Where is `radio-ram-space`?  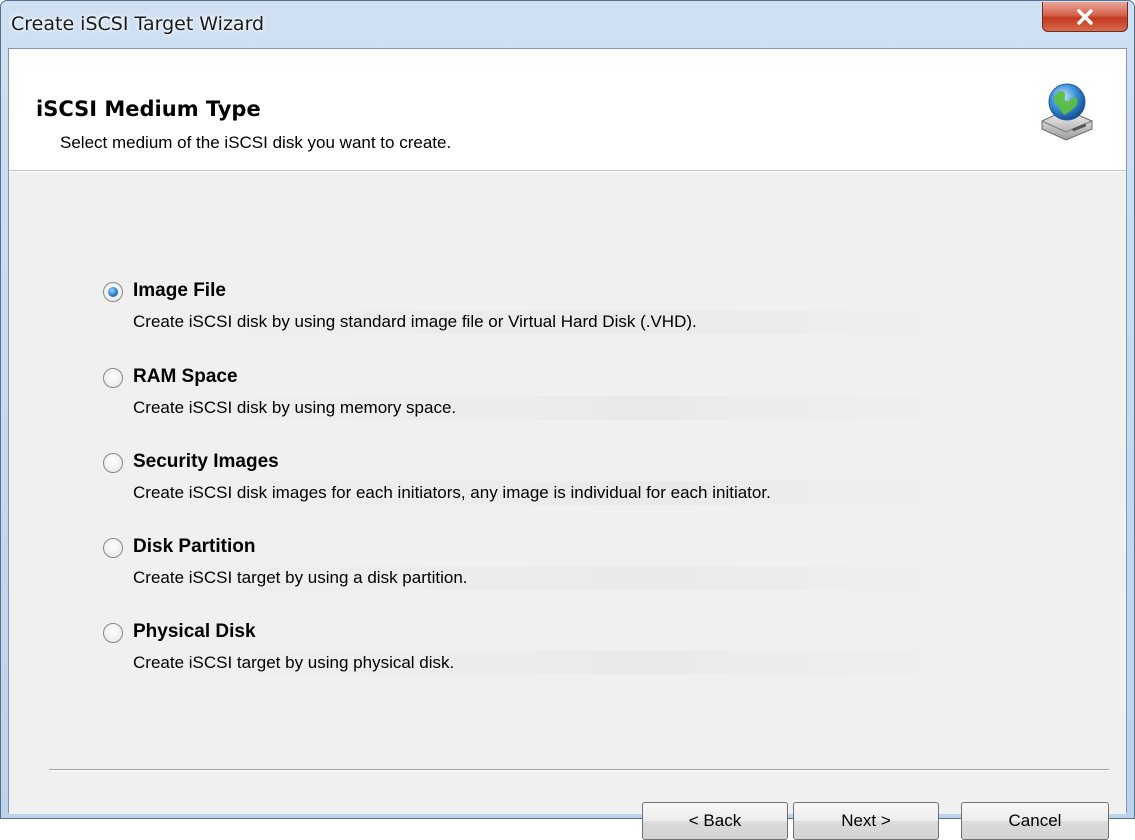
radio-ram-space is located at coordinates (113, 378).